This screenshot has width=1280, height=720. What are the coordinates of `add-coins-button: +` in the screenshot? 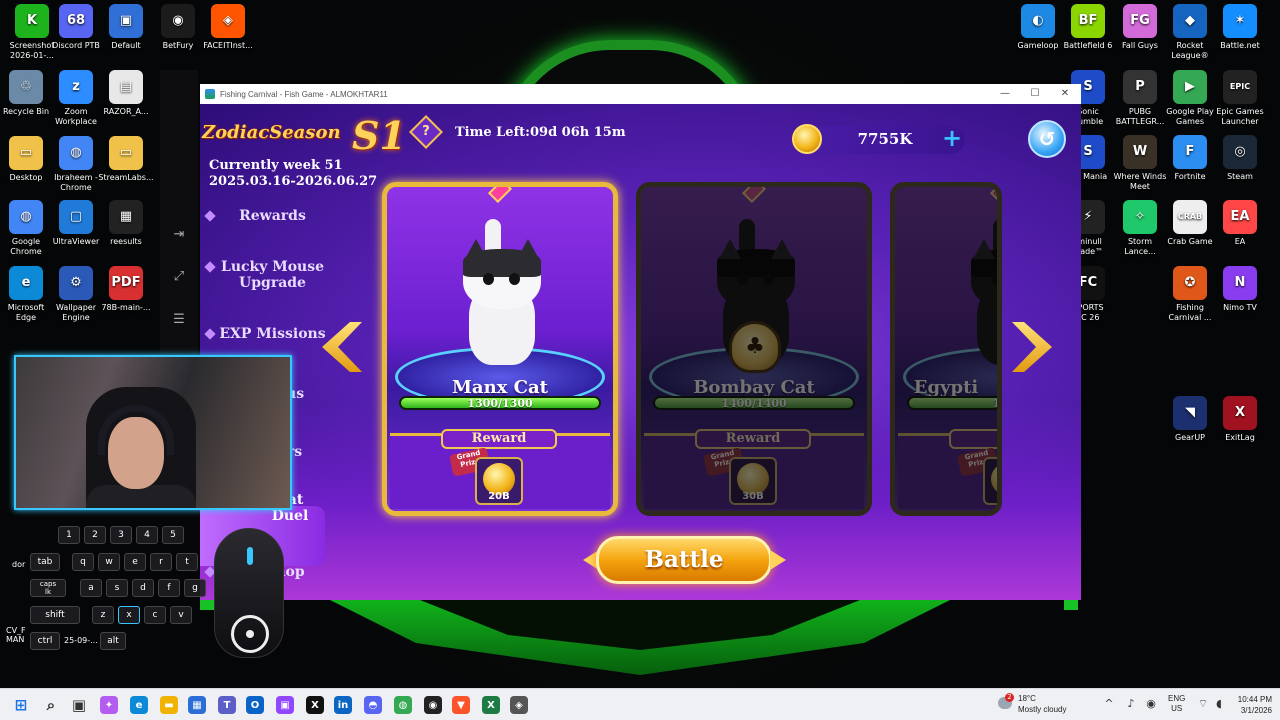 It's located at (952, 138).